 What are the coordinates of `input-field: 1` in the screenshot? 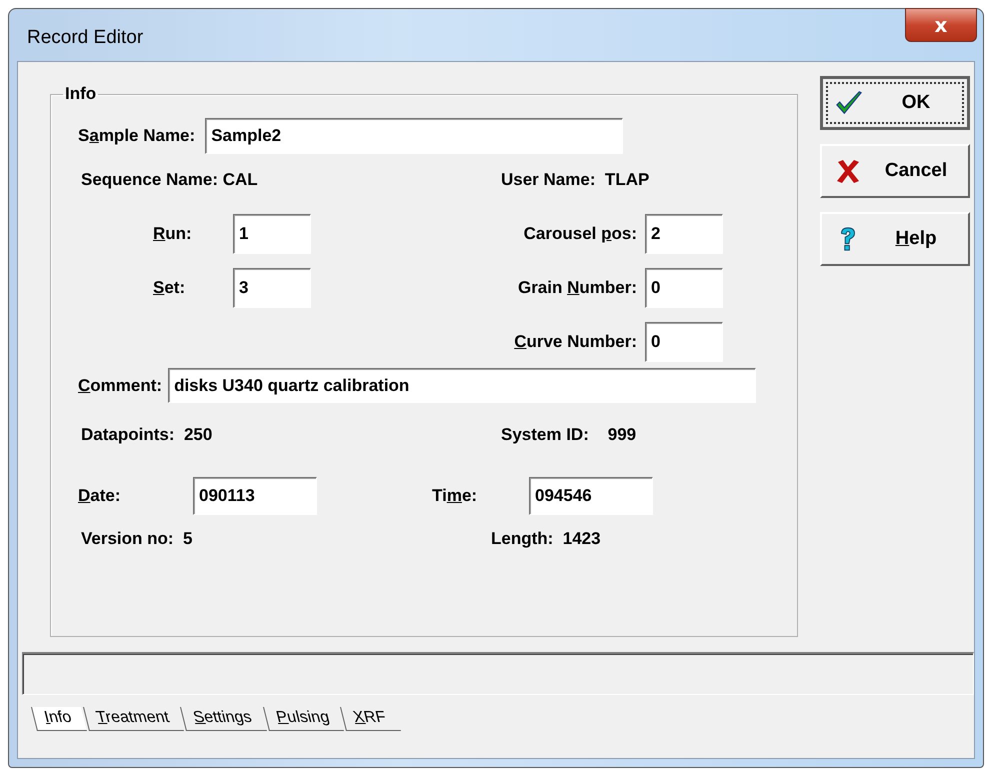 It's located at (272, 234).